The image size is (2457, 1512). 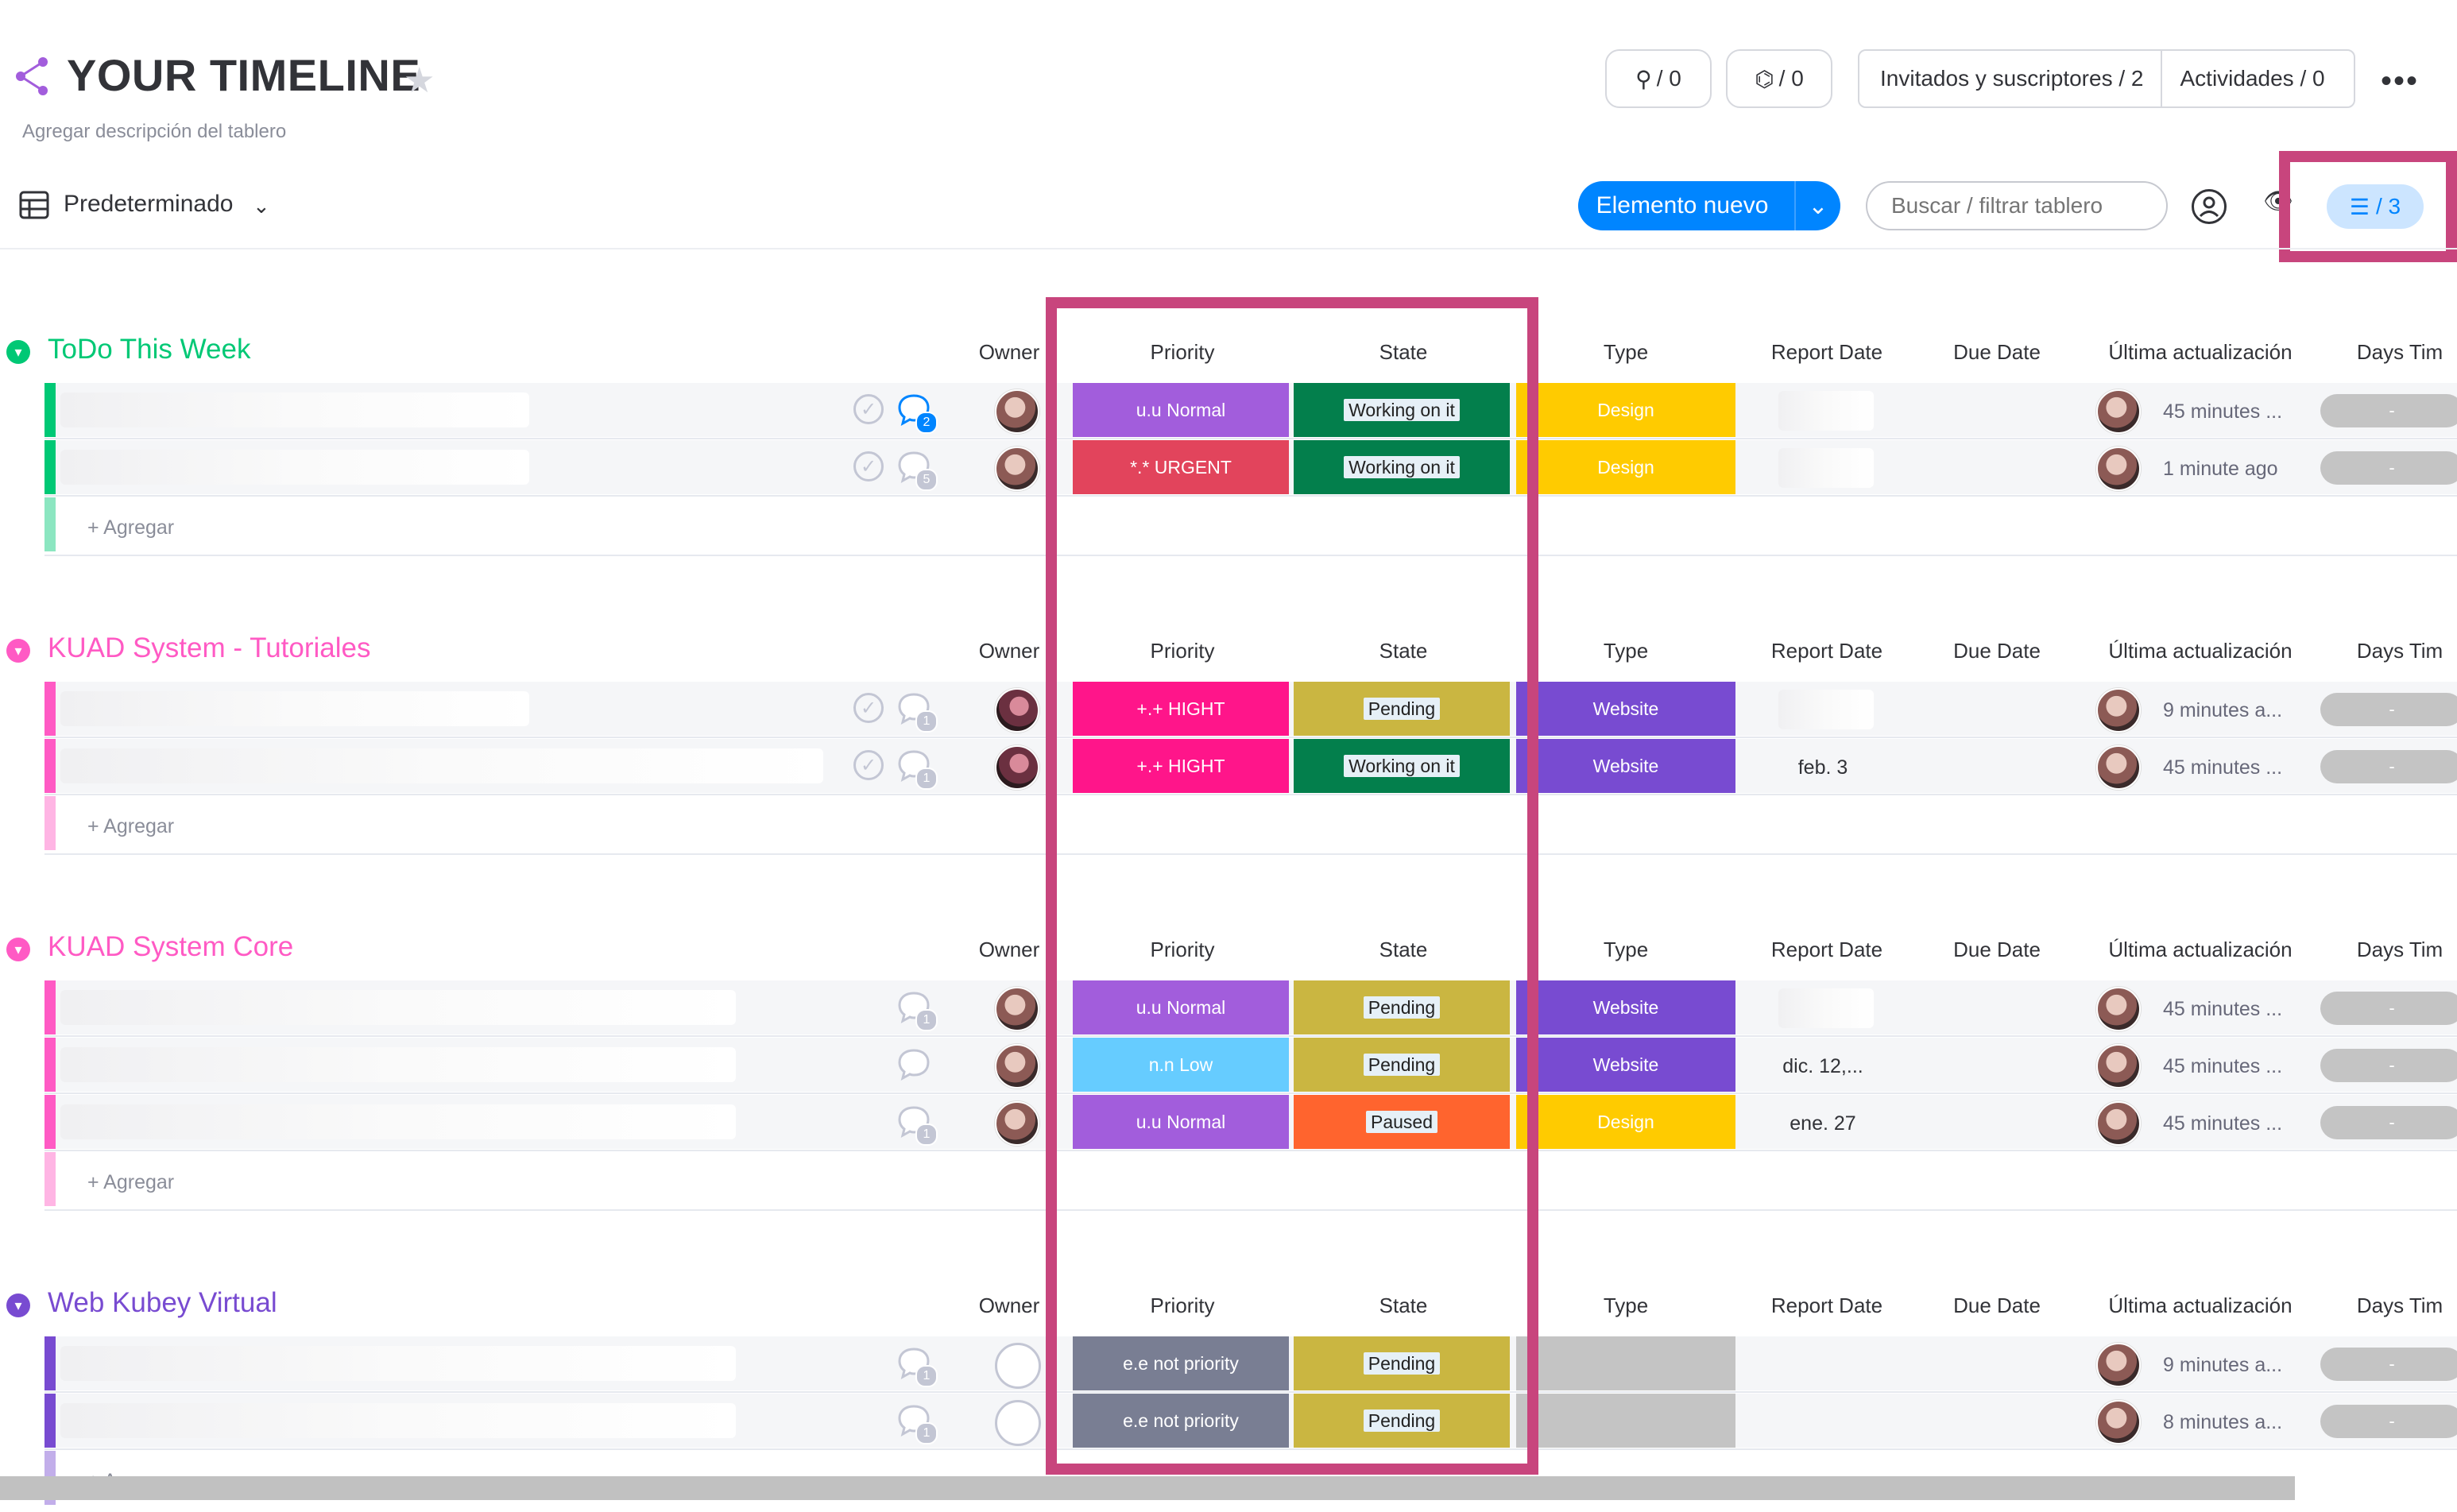 What do you see at coordinates (149, 349) in the screenshot?
I see `group-title: ToDo This Week` at bounding box center [149, 349].